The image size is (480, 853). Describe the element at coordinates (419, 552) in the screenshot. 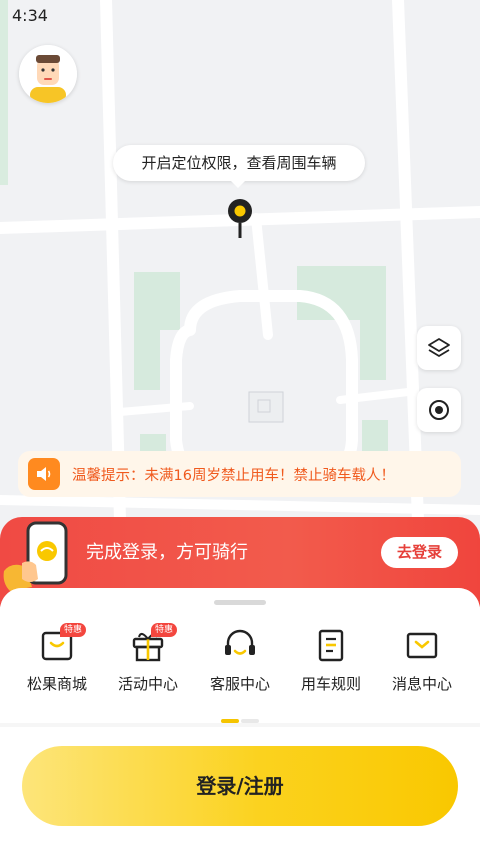

I see `go-login-button: 去登录` at that location.